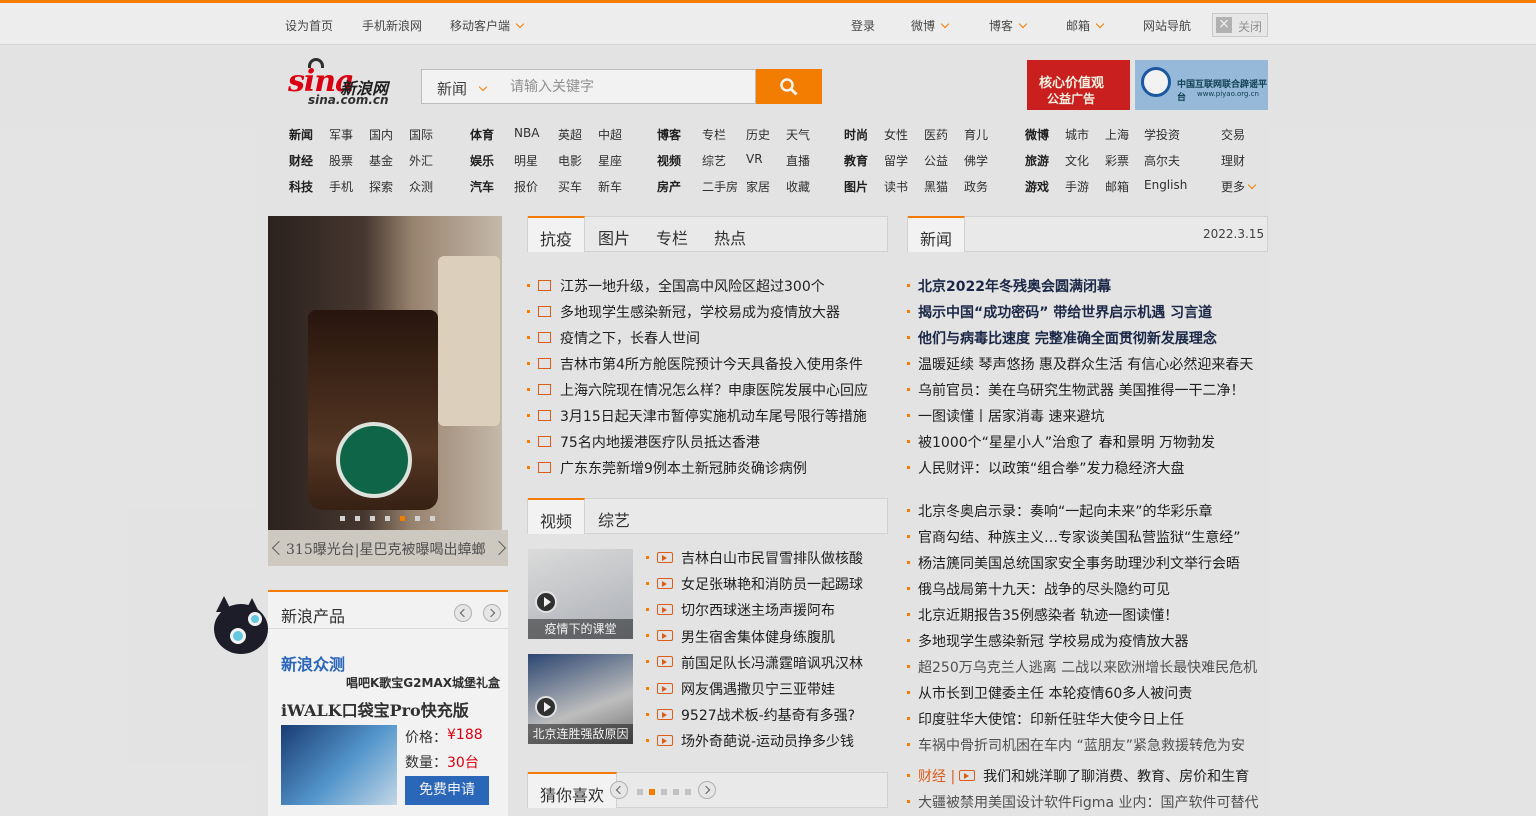 The image size is (1536, 816). What do you see at coordinates (714, 160) in the screenshot?
I see `nav-channel-link: 综艺` at bounding box center [714, 160].